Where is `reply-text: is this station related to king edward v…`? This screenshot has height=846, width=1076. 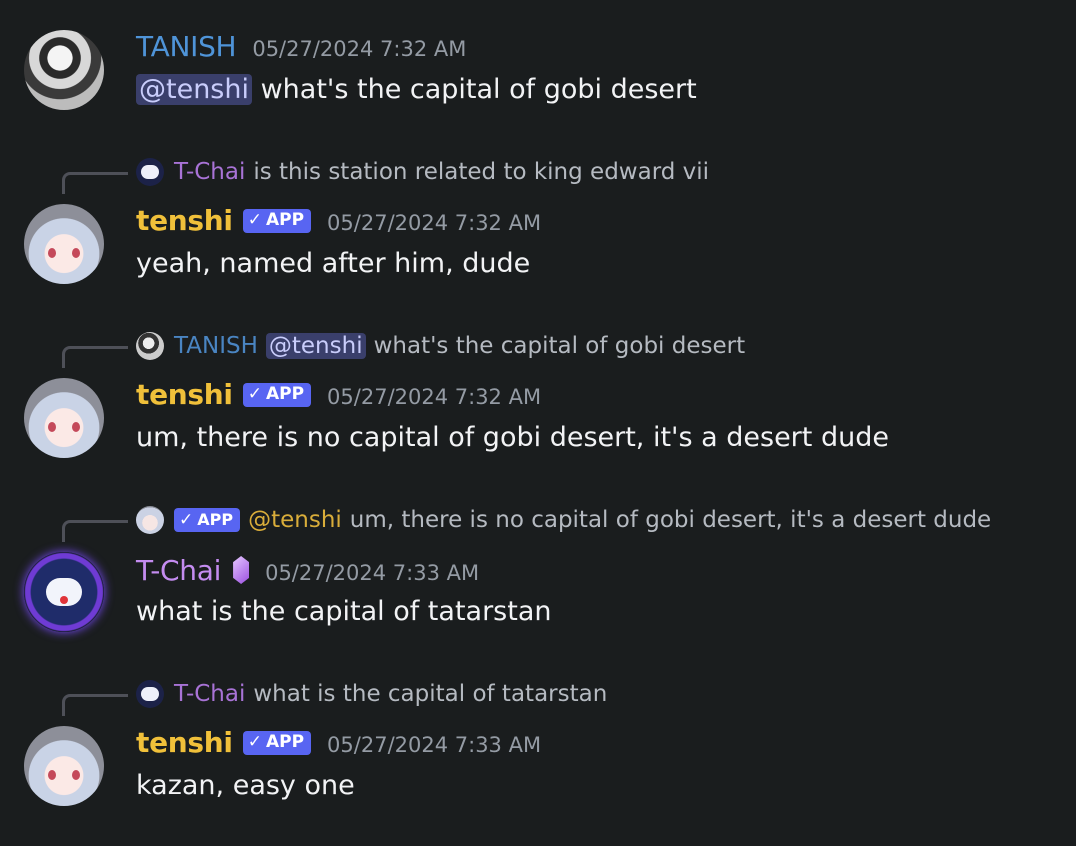 reply-text: is this station related to king edward v… is located at coordinates (481, 172).